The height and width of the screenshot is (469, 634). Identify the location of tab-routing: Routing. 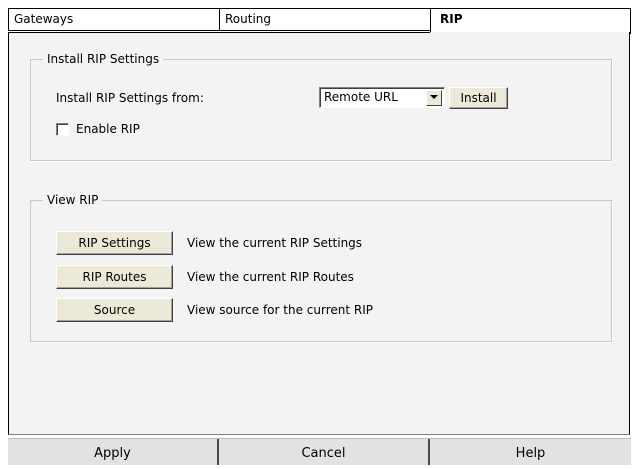
(325, 19).